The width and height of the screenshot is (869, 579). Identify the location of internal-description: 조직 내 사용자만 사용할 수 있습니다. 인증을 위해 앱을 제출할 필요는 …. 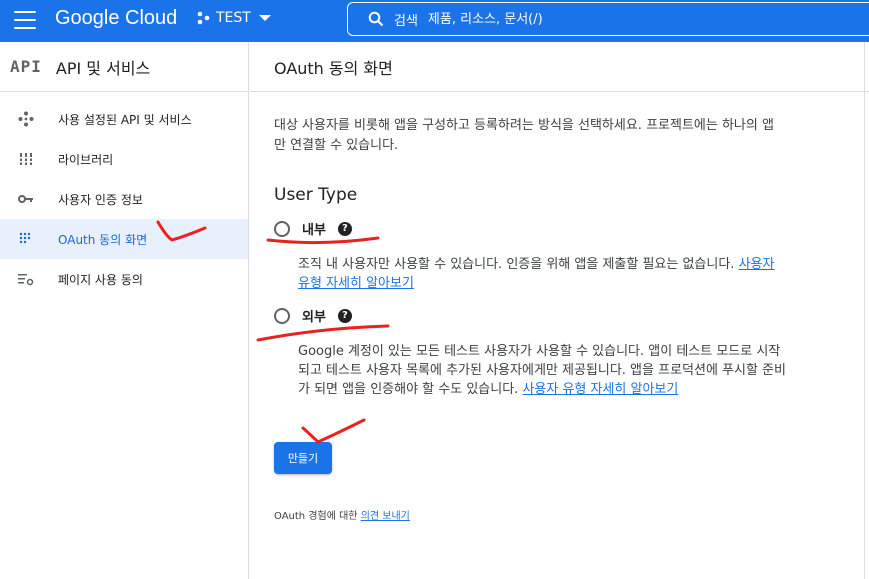
(542, 274).